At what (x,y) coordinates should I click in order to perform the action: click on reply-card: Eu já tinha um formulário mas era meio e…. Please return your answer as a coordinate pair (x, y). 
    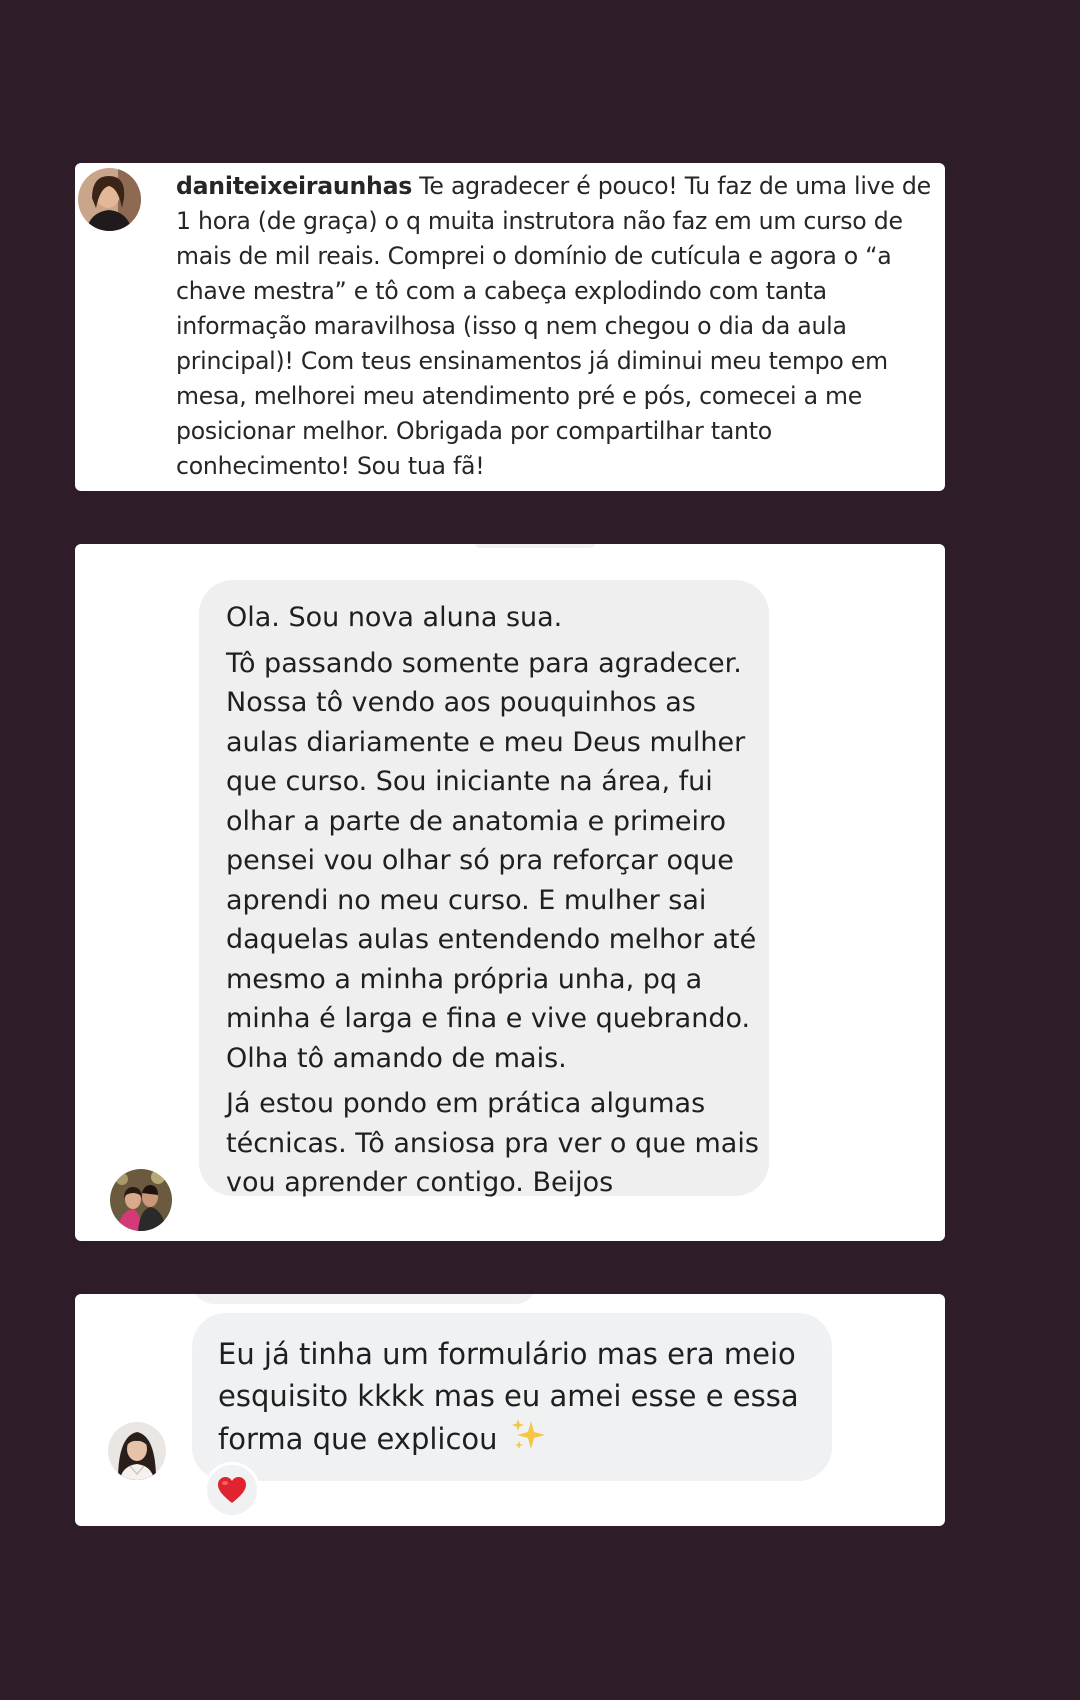
    Looking at the image, I should click on (510, 1410).